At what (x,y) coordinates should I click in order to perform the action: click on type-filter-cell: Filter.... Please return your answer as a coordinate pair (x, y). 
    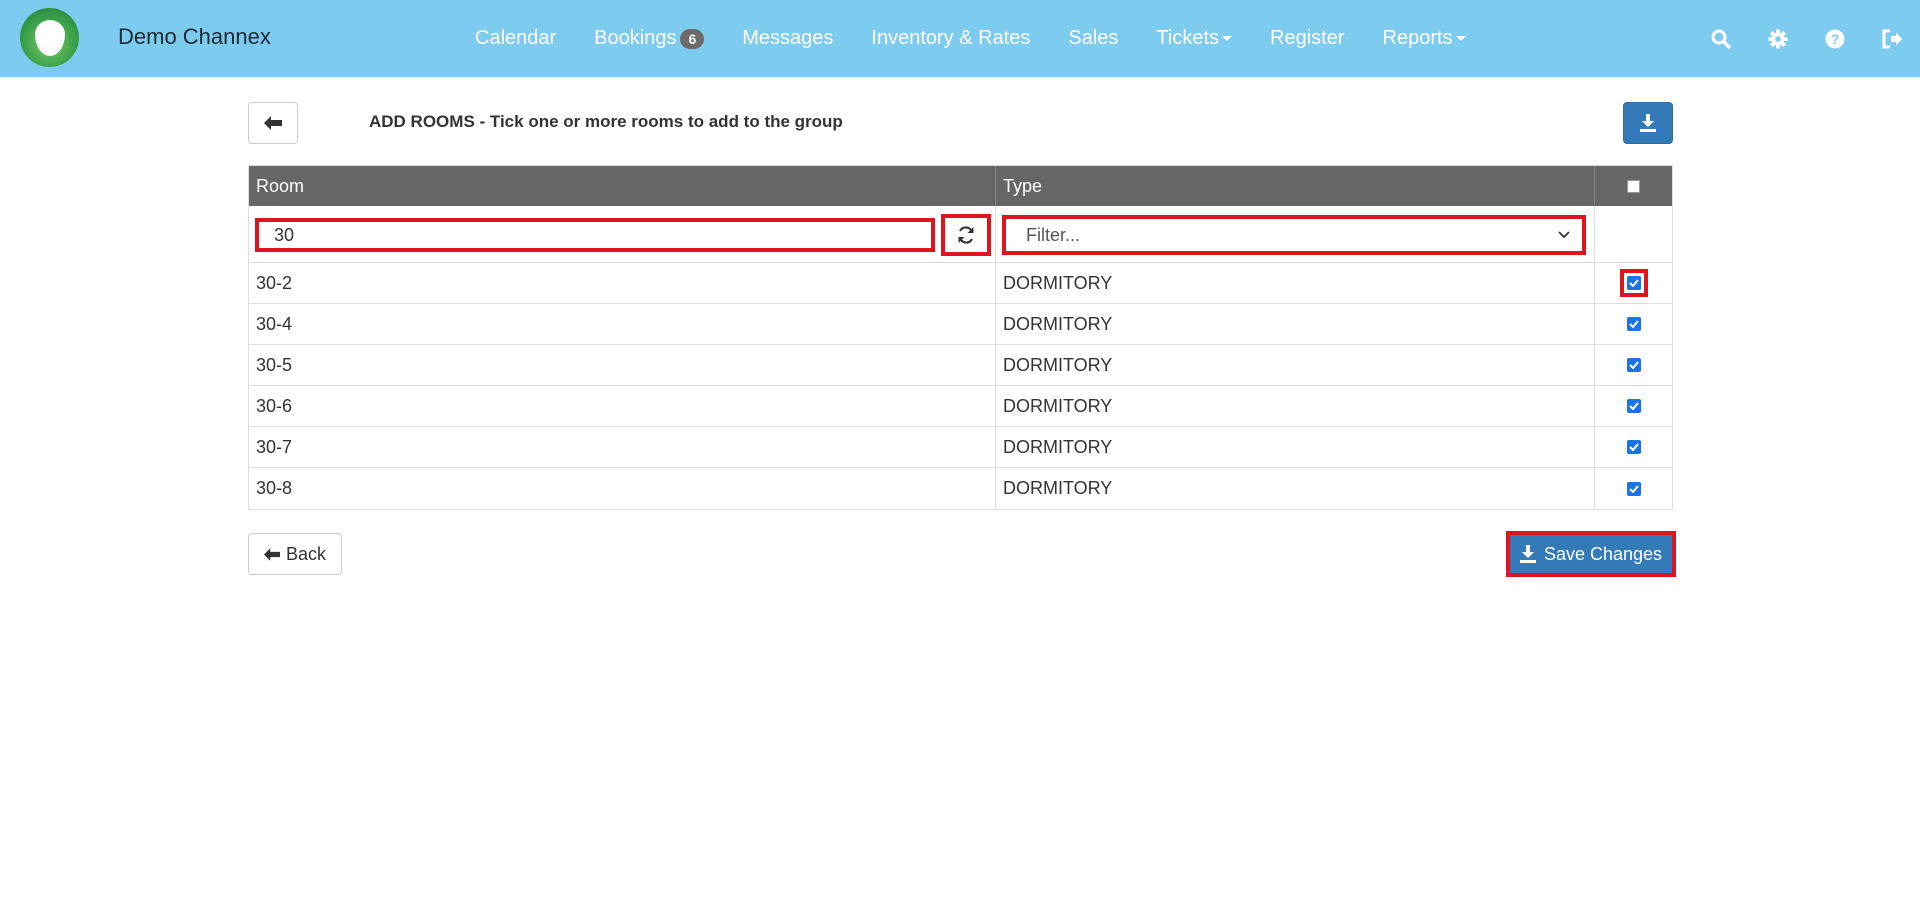
    Looking at the image, I should click on (1296, 234).